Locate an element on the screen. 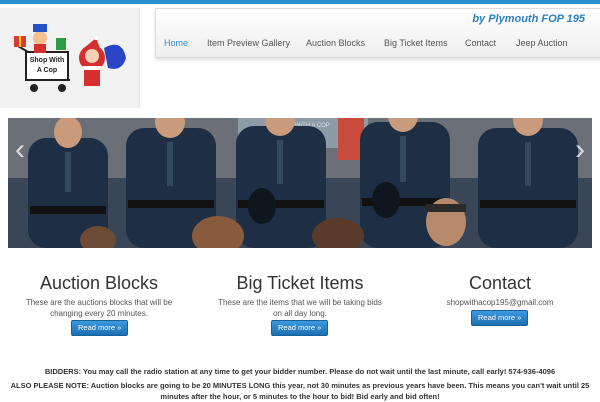 The image size is (600, 402). svg-text: Shop With is located at coordinates (47, 60).